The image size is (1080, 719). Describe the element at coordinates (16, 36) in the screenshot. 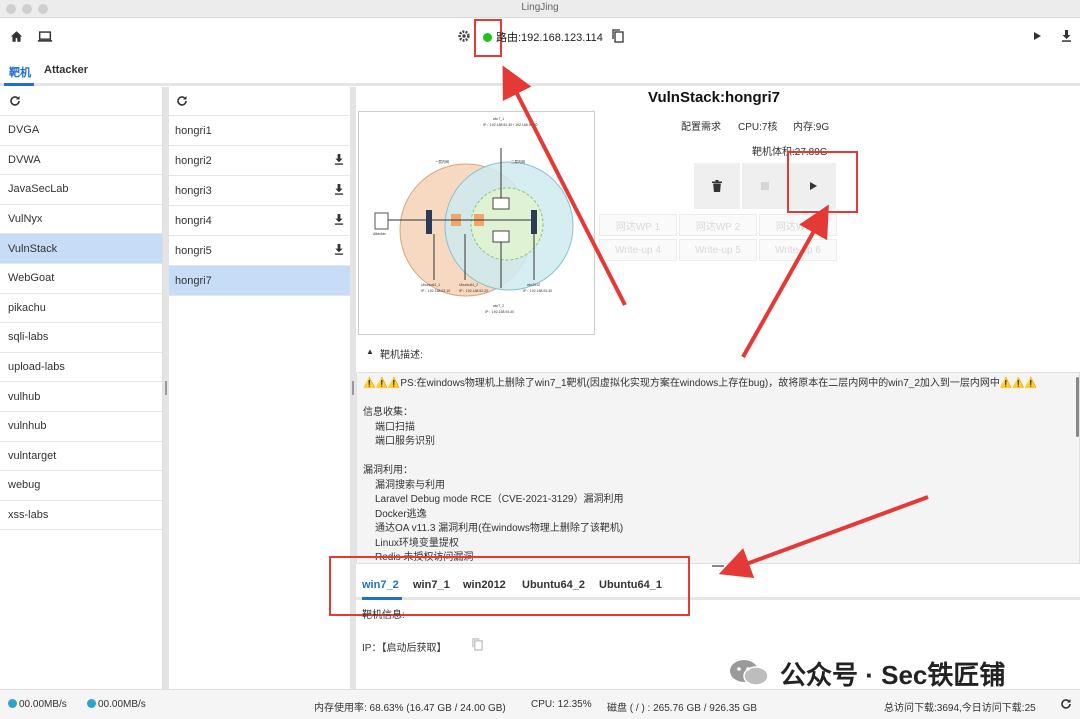

I see `home-icon` at that location.